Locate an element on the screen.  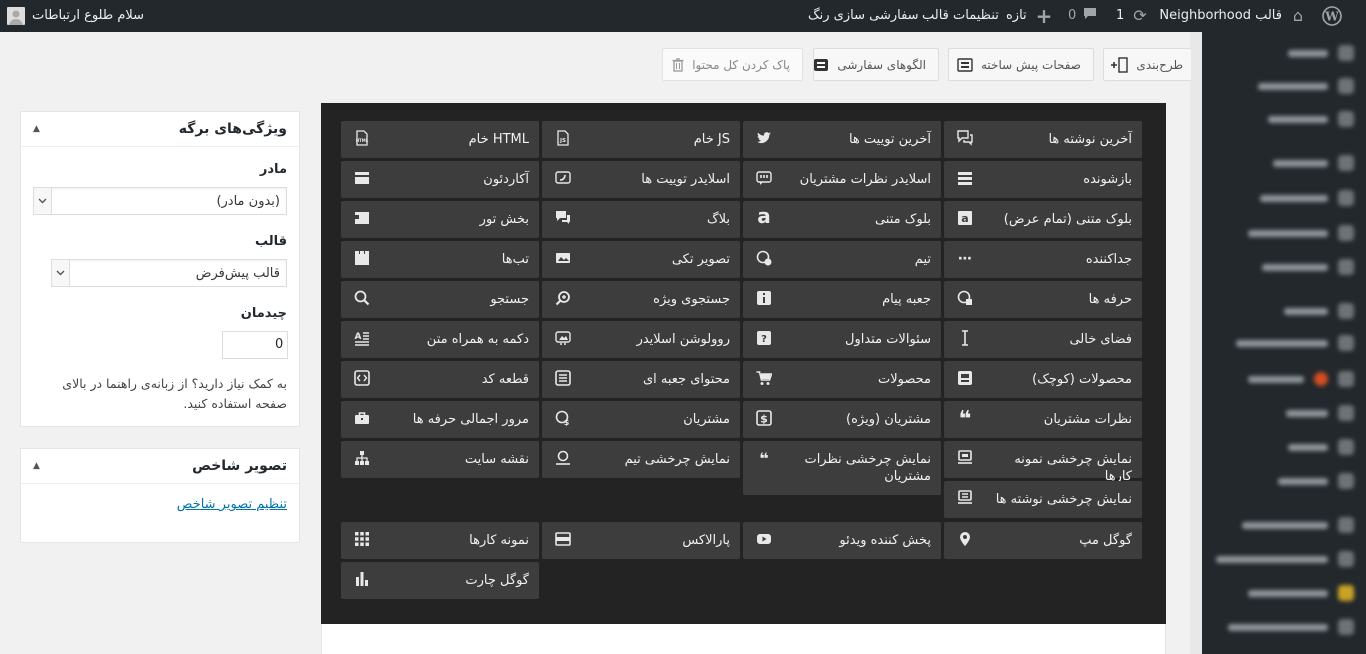
element-special-search: جستجوی ویژه is located at coordinates (641, 299).